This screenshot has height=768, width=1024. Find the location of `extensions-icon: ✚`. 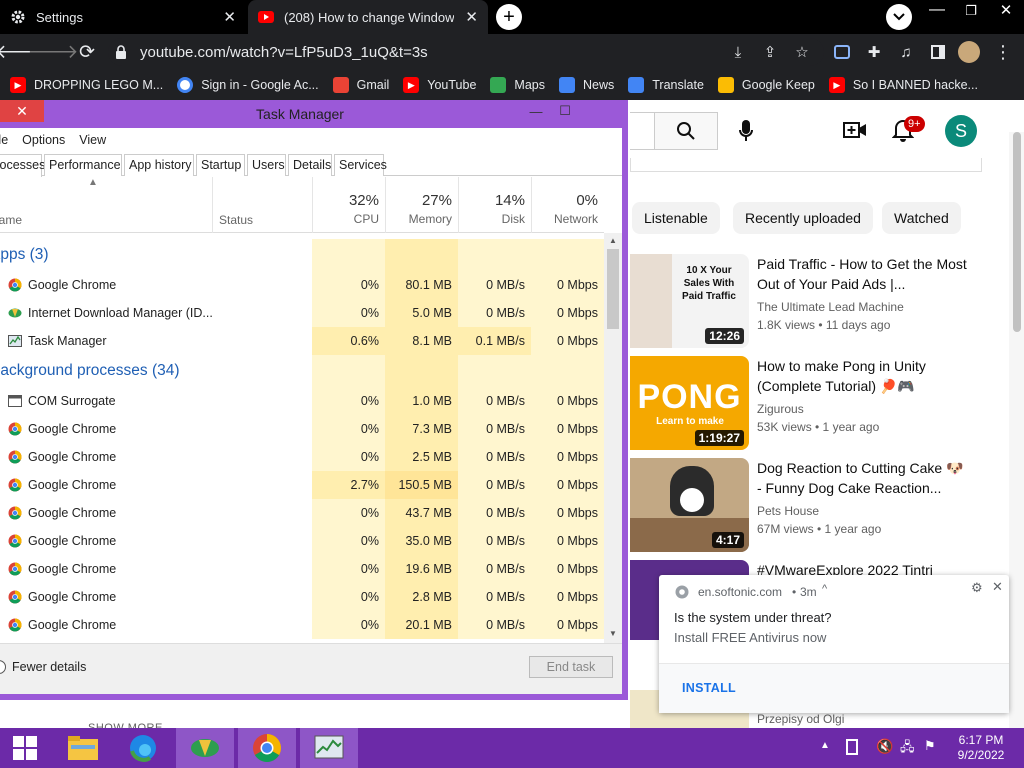

extensions-icon: ✚ is located at coordinates (874, 52).